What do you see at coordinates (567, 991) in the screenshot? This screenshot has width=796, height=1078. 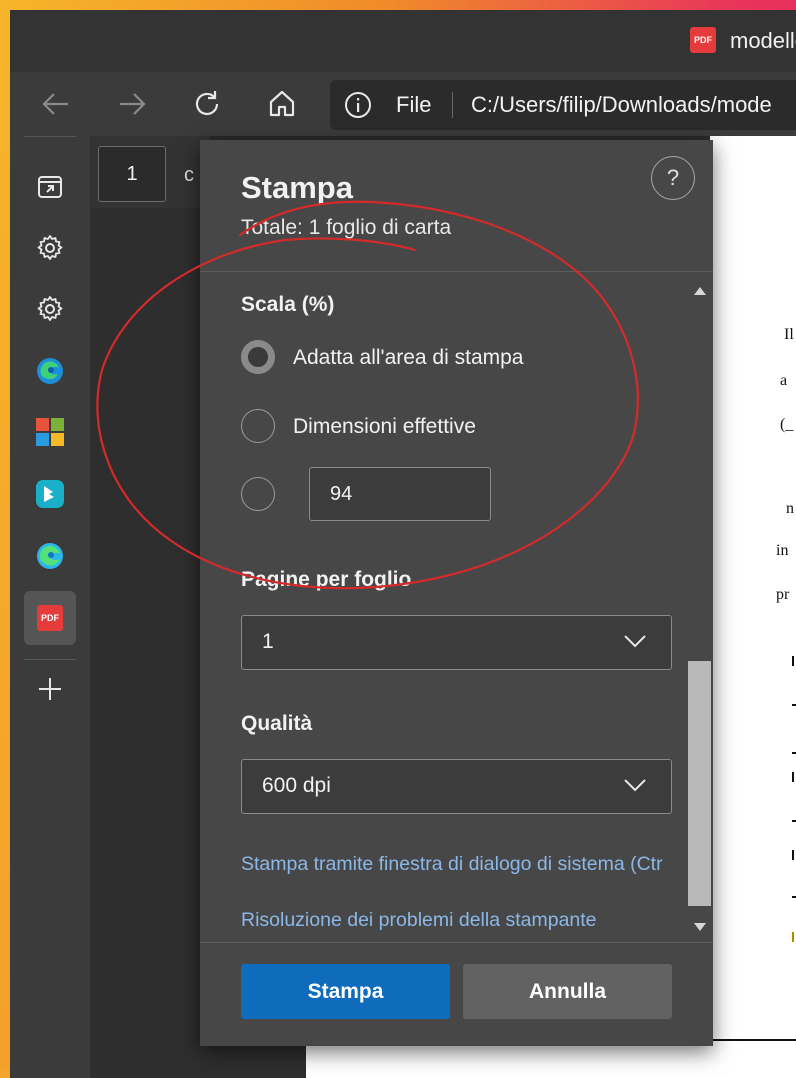 I see `cancel-button: Annulla` at bounding box center [567, 991].